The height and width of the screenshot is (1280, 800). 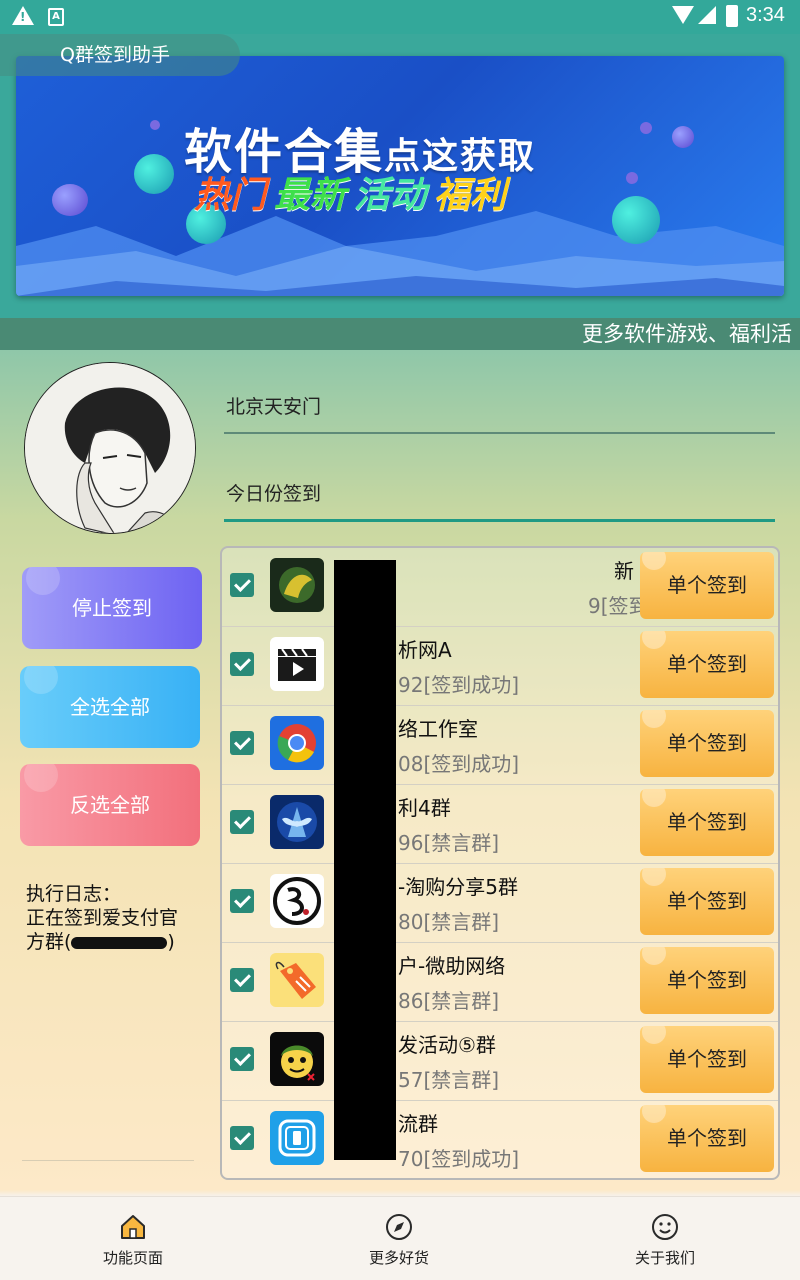 I want to click on tab-label: 功能页面, so click(x=132, y=1258).